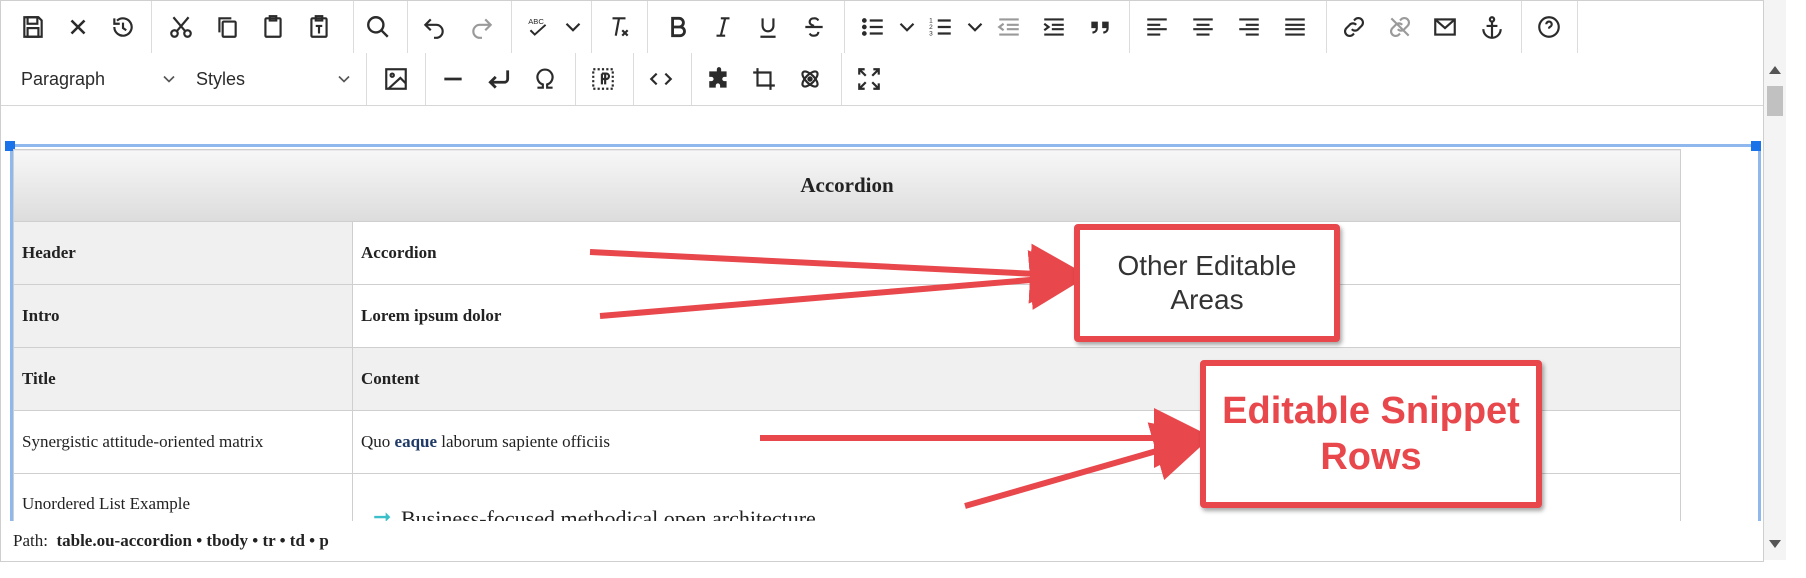 This screenshot has height=578, width=1806. What do you see at coordinates (678, 27) in the screenshot?
I see `bold-icon` at bounding box center [678, 27].